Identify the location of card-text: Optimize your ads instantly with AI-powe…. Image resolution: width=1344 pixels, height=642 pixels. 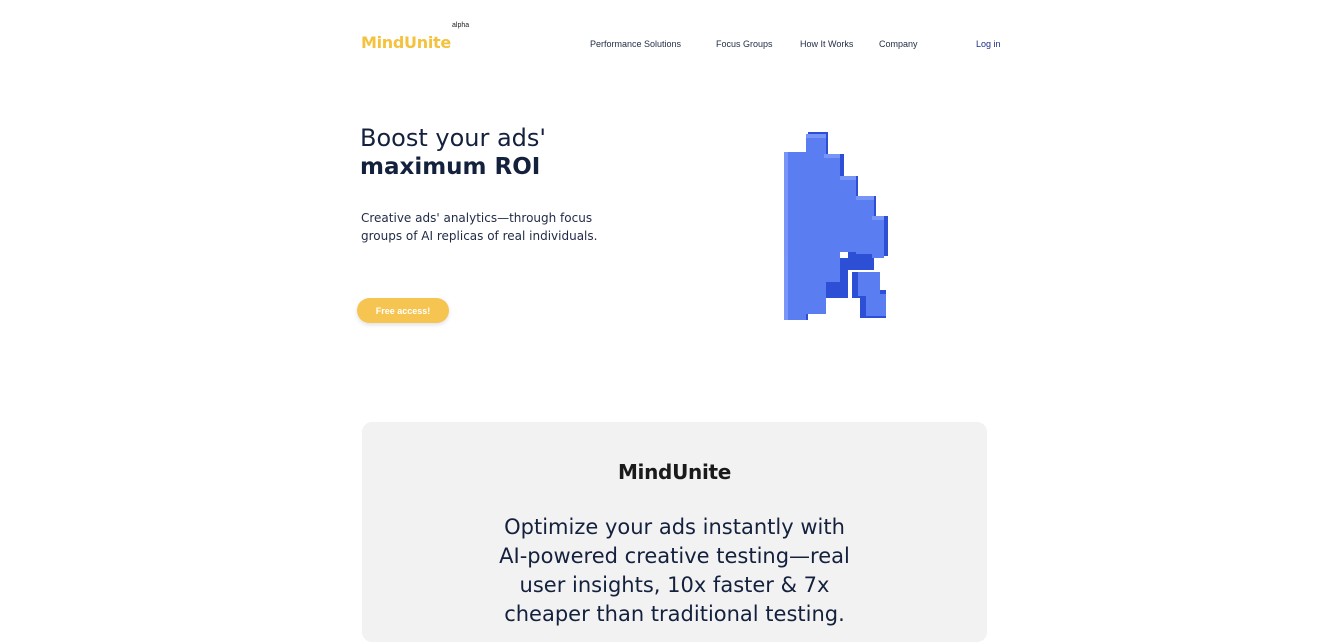
(674, 570).